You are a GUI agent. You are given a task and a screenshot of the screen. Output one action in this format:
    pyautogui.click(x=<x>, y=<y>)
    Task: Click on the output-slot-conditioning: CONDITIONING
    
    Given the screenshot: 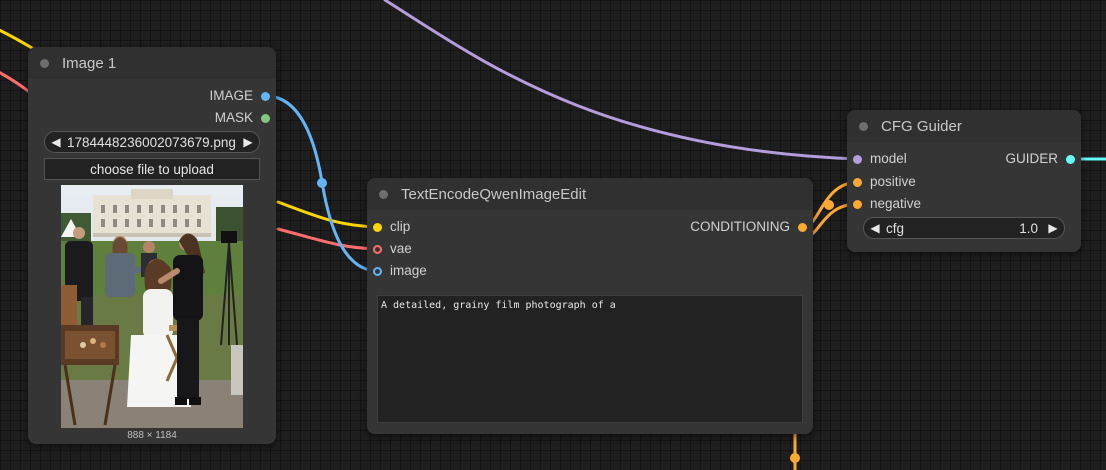 What is the action you would take?
    pyautogui.click(x=748, y=227)
    